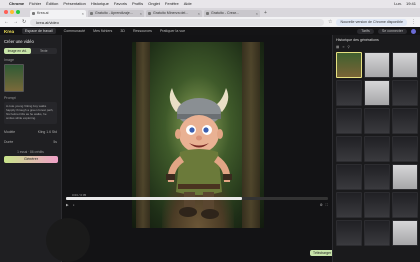 The image size is (420, 262). What do you see at coordinates (264, 13) in the screenshot?
I see `new-tab-icon: +` at bounding box center [264, 13].